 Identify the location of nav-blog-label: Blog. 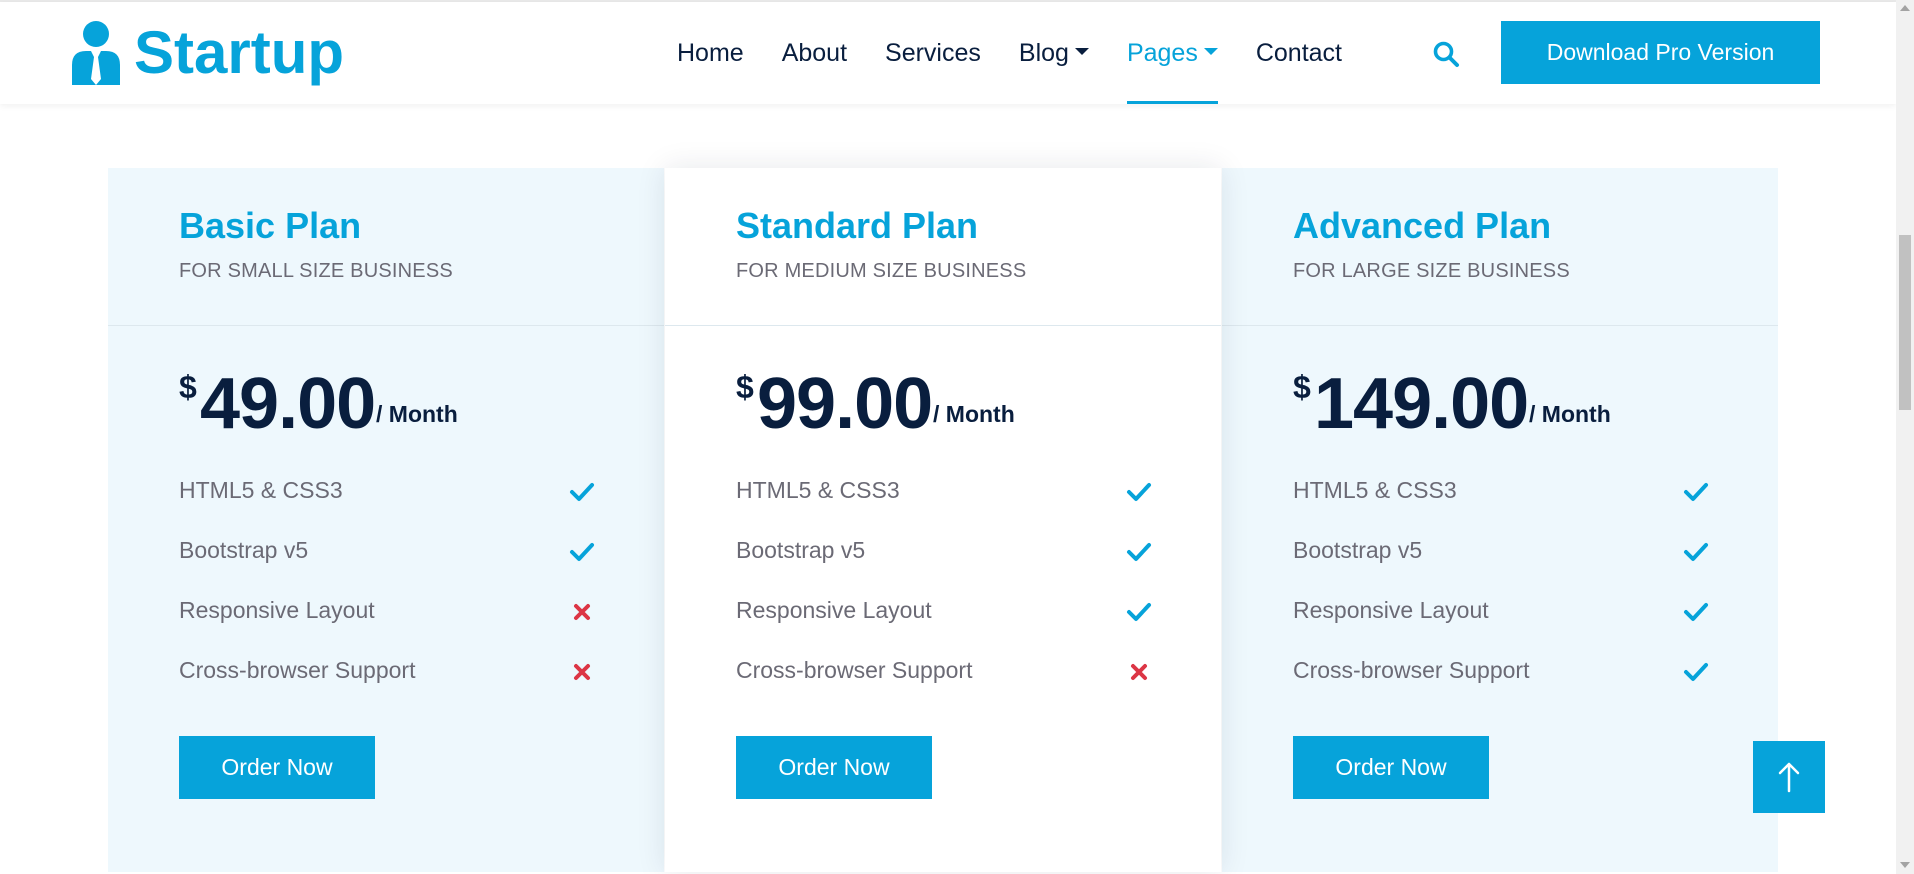
(1043, 52).